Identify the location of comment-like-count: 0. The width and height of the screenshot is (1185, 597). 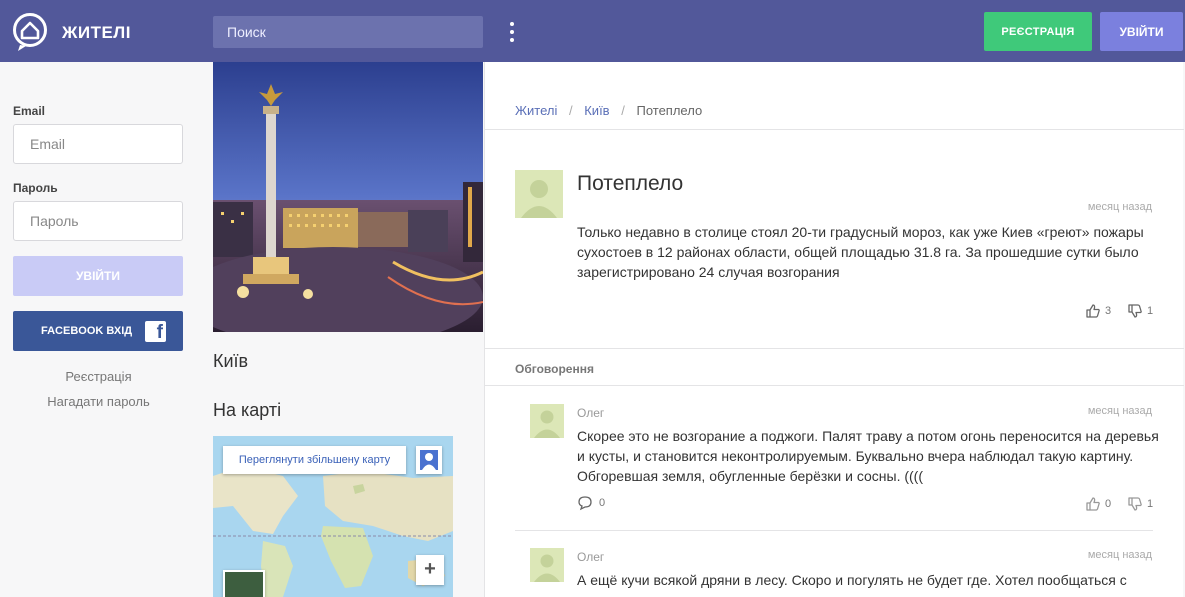
(1108, 504).